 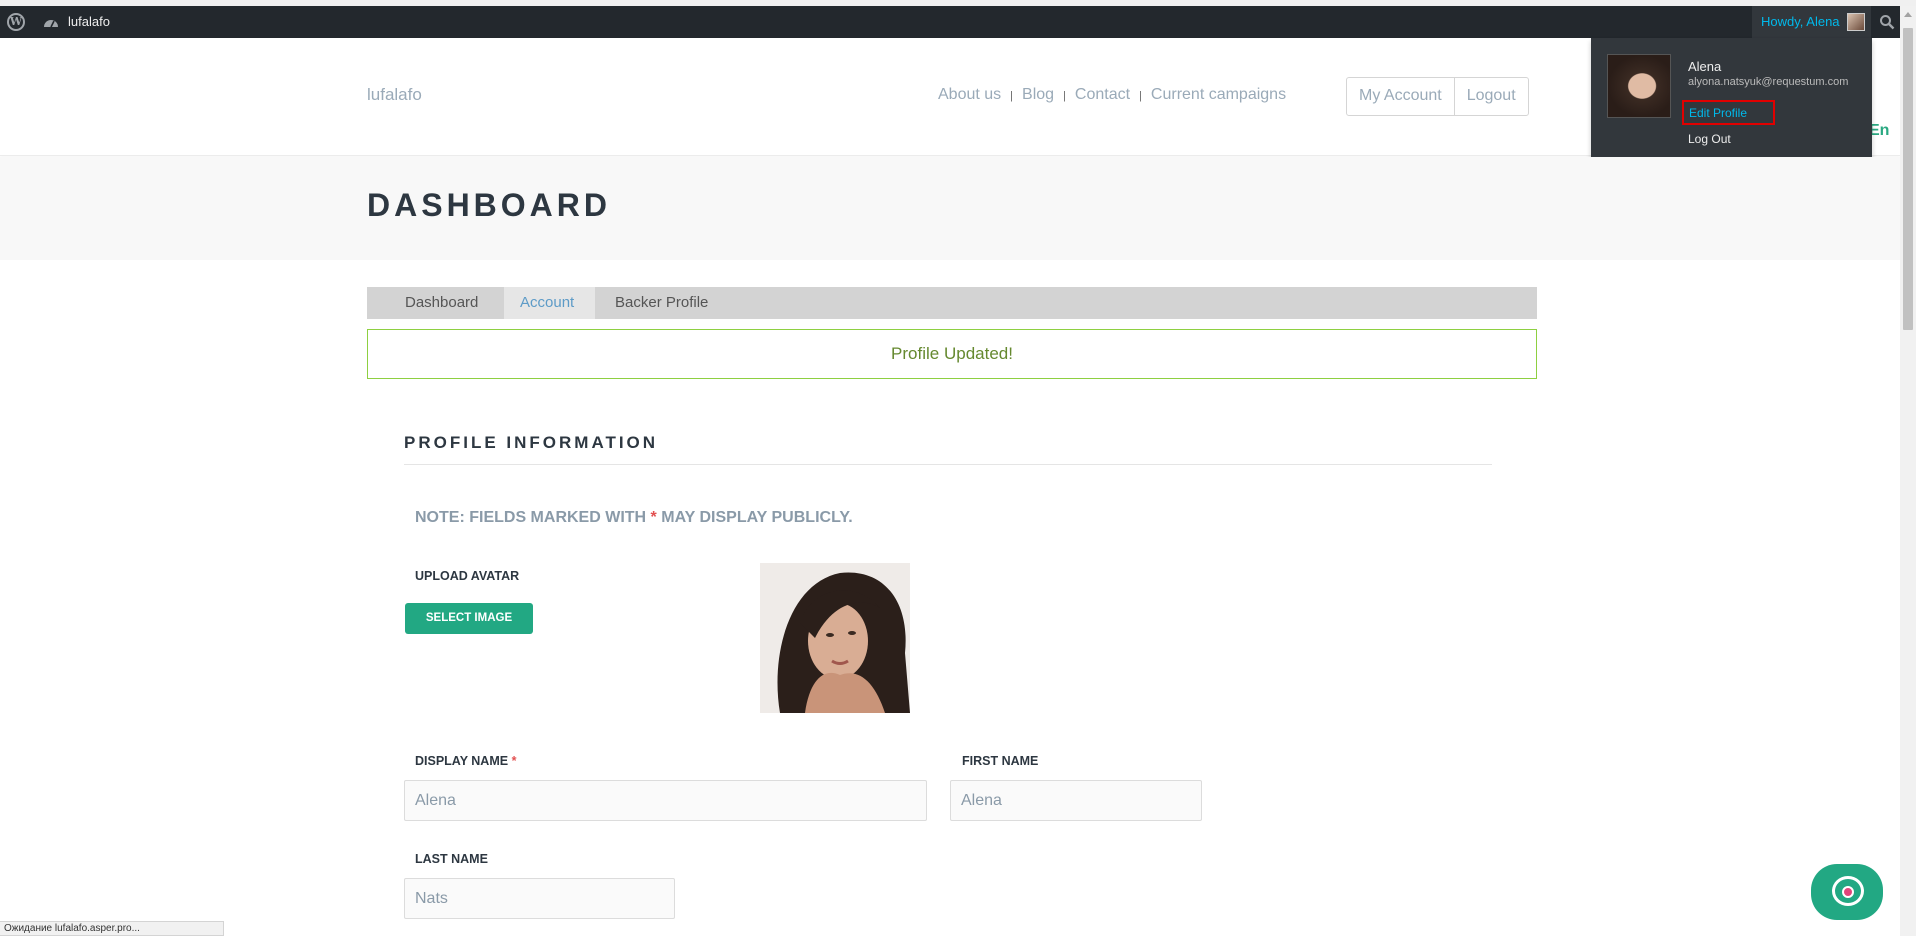 What do you see at coordinates (757, 517) in the screenshot?
I see `note-text: MAY DISPLAY PUBLICLY.` at bounding box center [757, 517].